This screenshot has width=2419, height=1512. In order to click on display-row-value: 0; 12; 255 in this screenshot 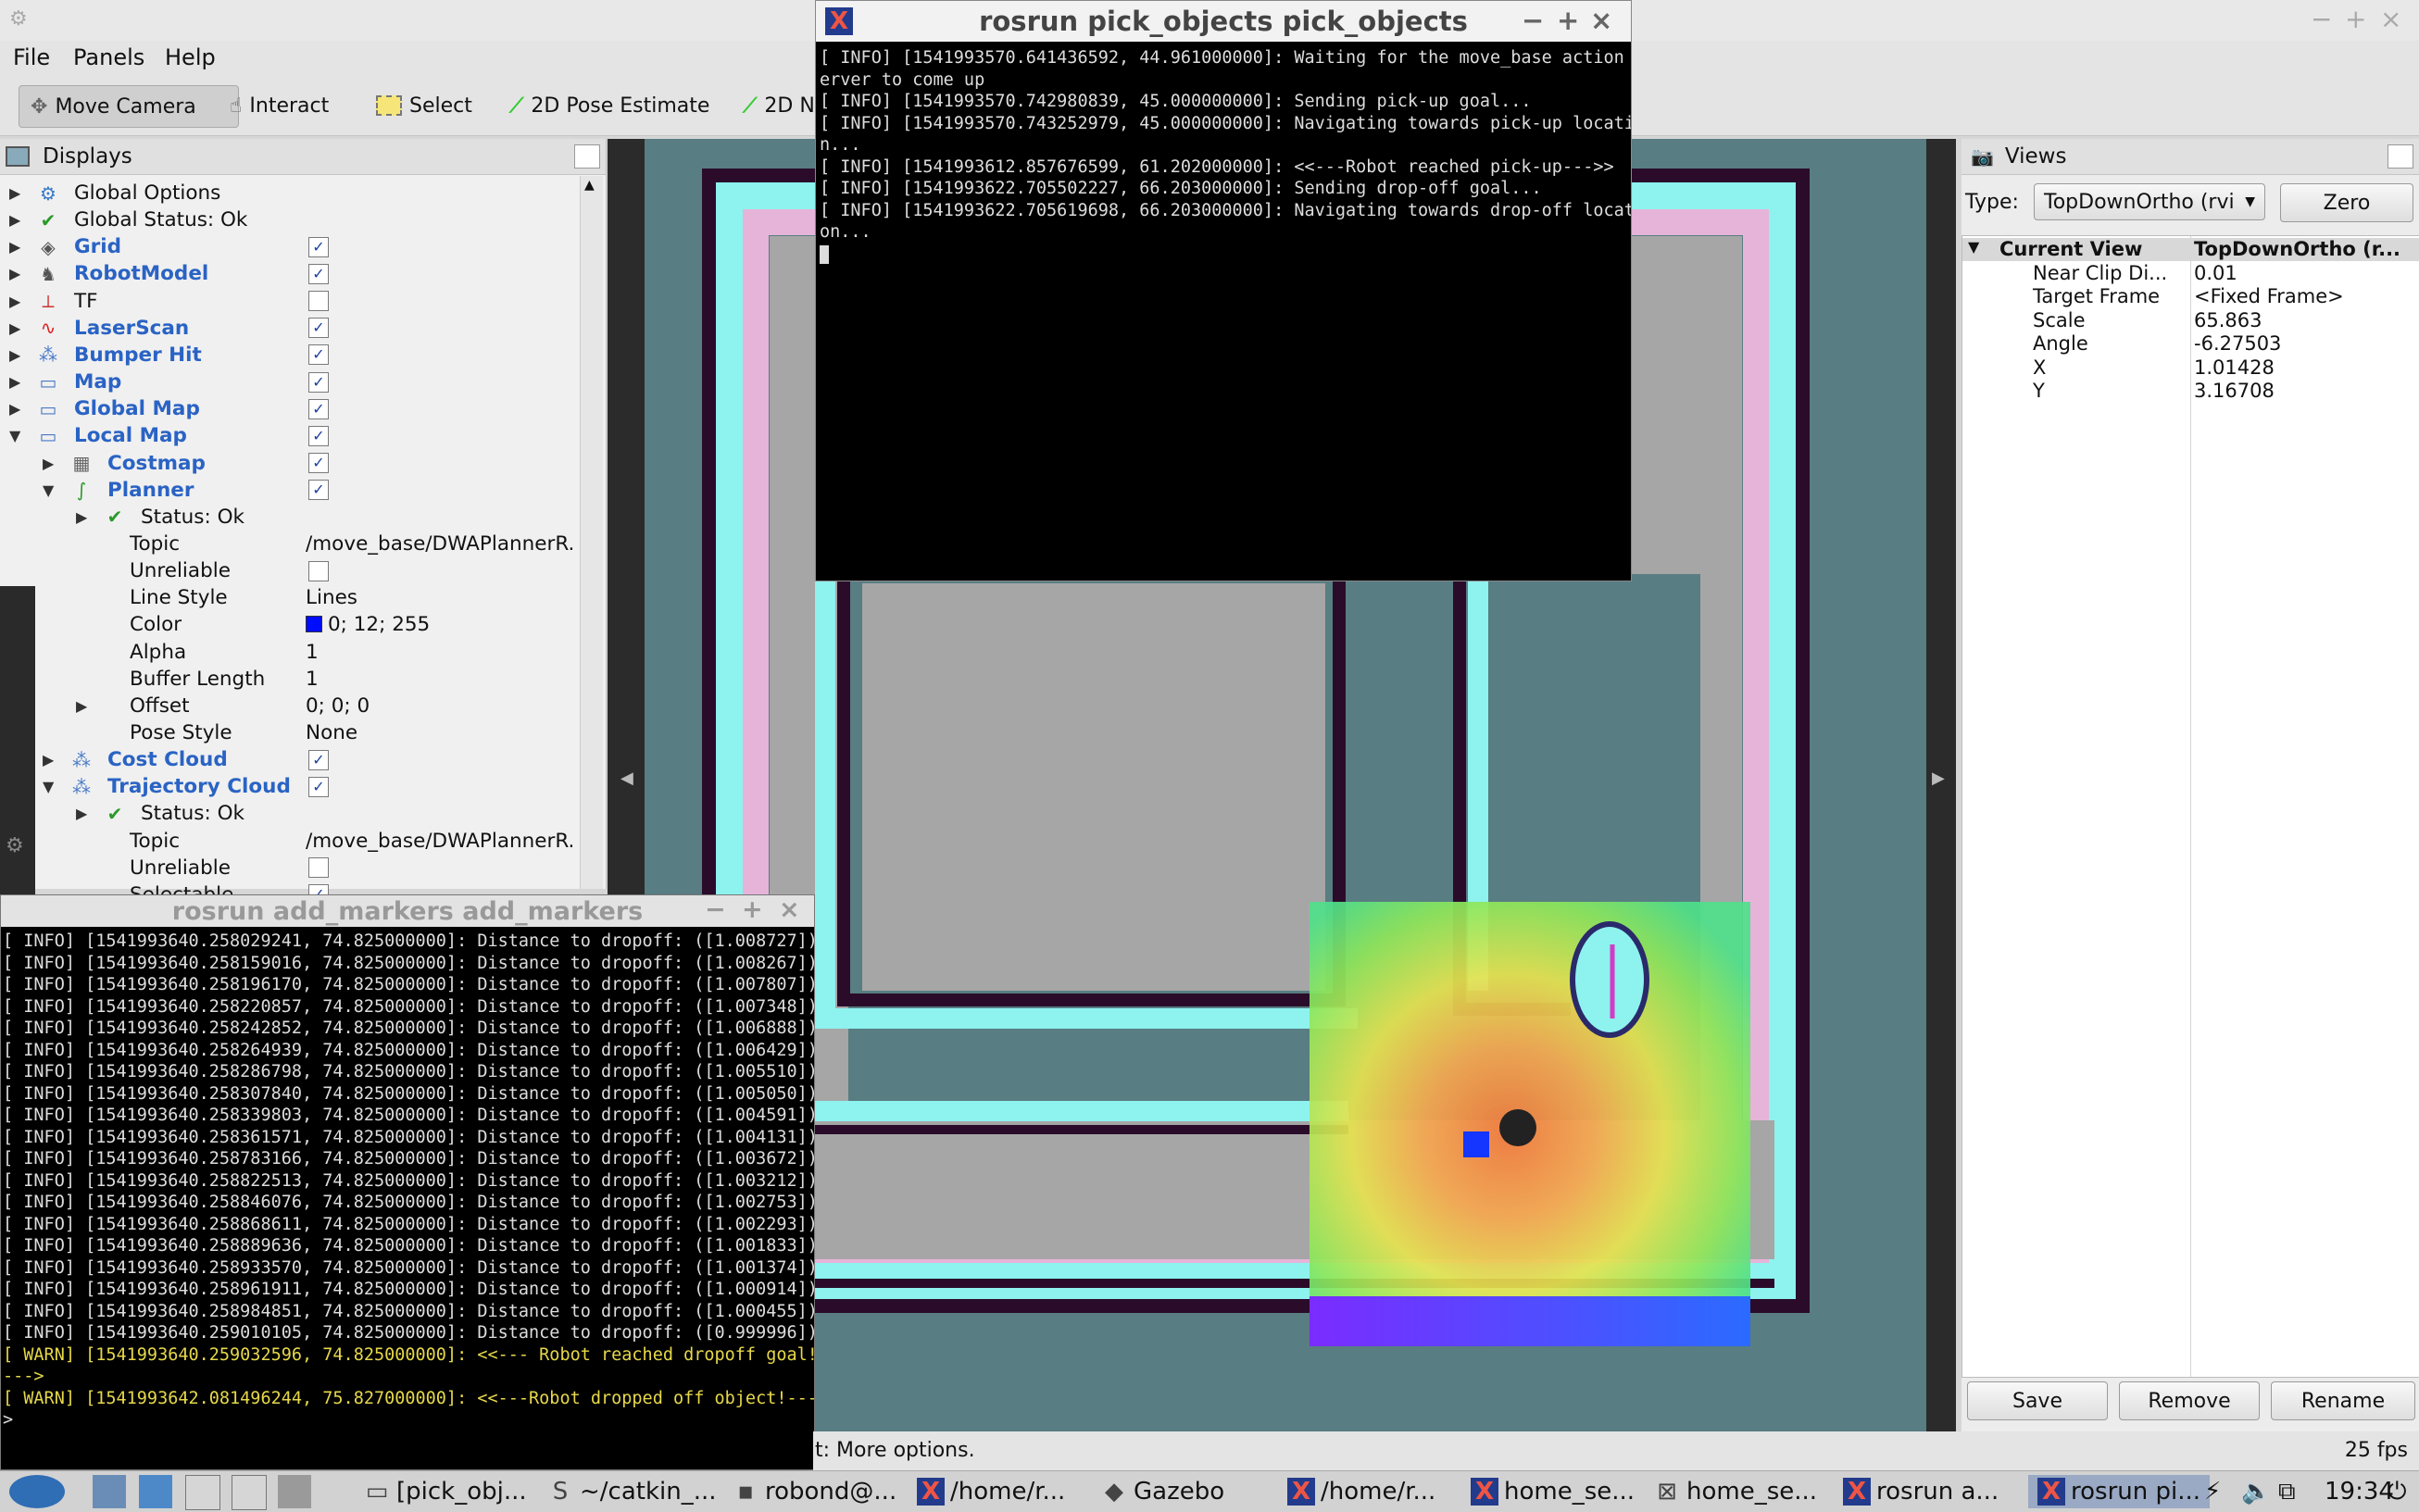, I will do `click(368, 624)`.